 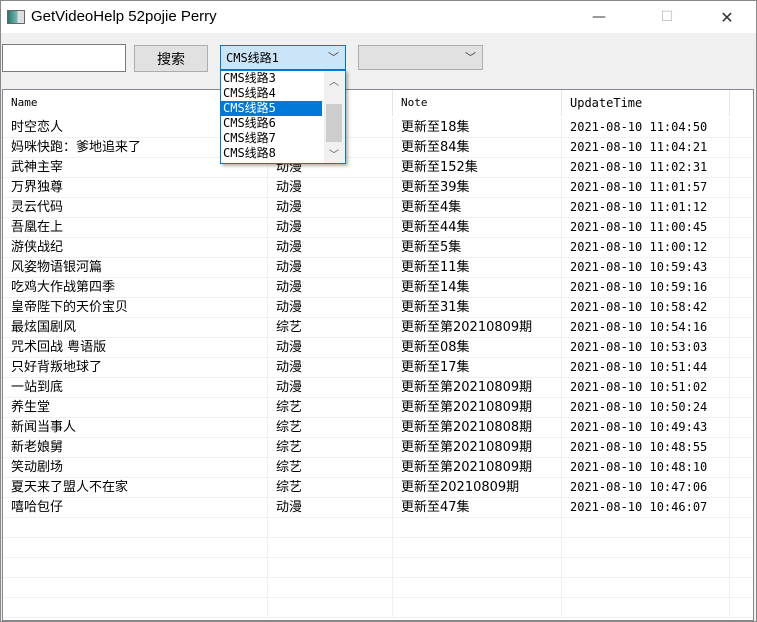 What do you see at coordinates (378, 348) in the screenshot?
I see `table-row: 咒术回战 粤语版 动漫 更新至08集 2021-08-10 10:53:03` at bounding box center [378, 348].